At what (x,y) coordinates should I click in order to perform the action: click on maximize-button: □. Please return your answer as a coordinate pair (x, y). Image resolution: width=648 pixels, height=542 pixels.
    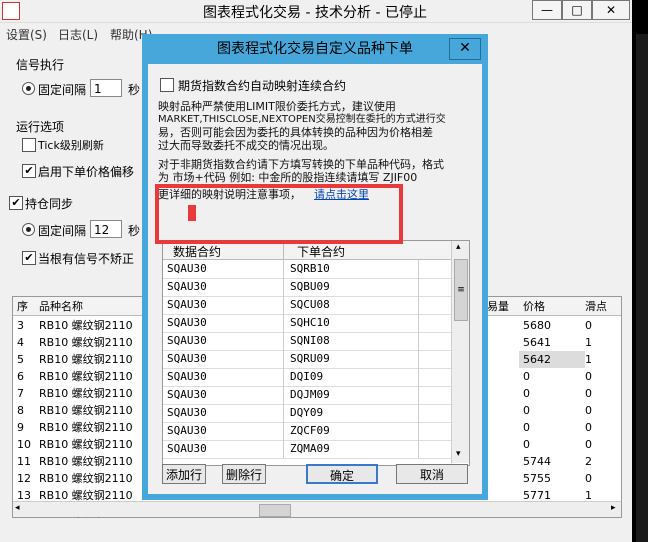
    Looking at the image, I should click on (577, 10).